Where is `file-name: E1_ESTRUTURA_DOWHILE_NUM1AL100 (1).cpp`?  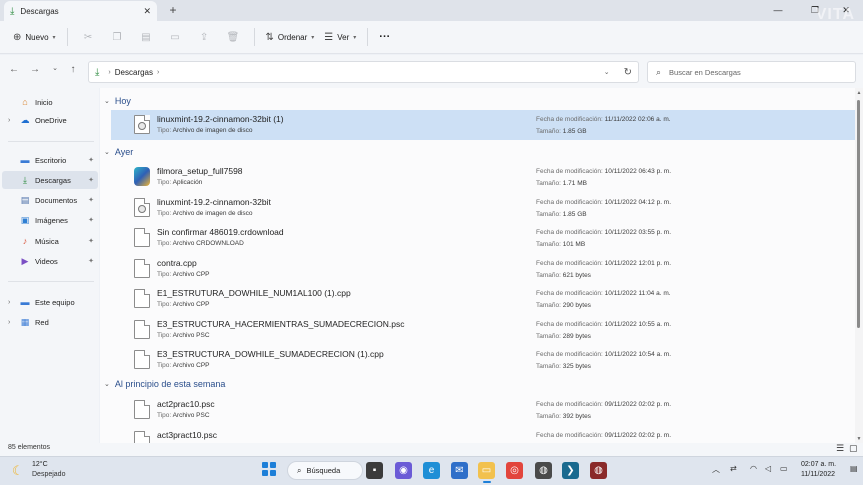 file-name: E1_ESTRUTURA_DOWHILE_NUM1AL100 (1).cpp is located at coordinates (254, 293).